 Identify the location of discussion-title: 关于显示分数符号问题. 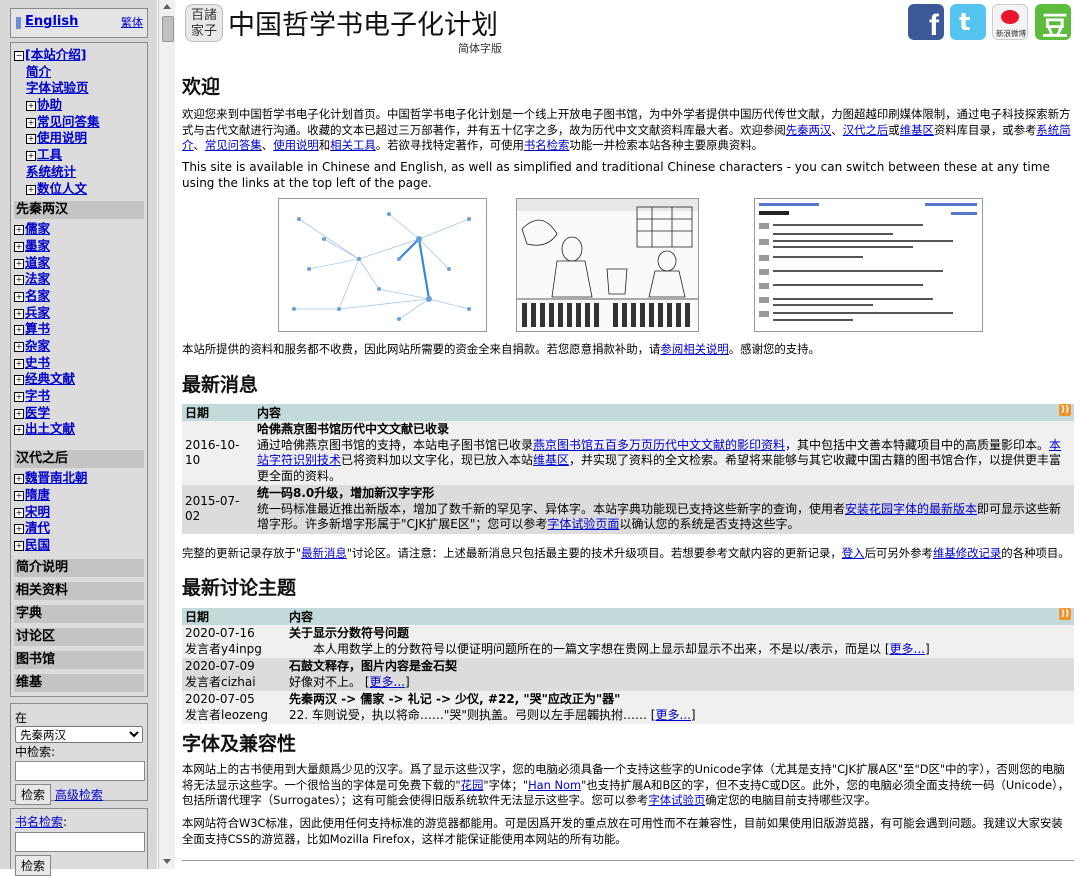
(680, 634).